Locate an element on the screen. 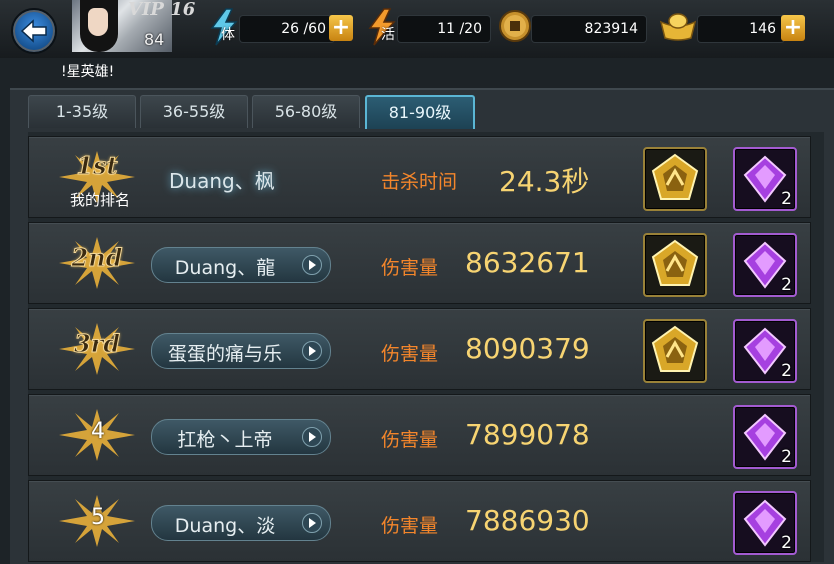 This screenshot has height=564, width=834. player-name-button: 蛋蛋的痛与乐 is located at coordinates (241, 351).